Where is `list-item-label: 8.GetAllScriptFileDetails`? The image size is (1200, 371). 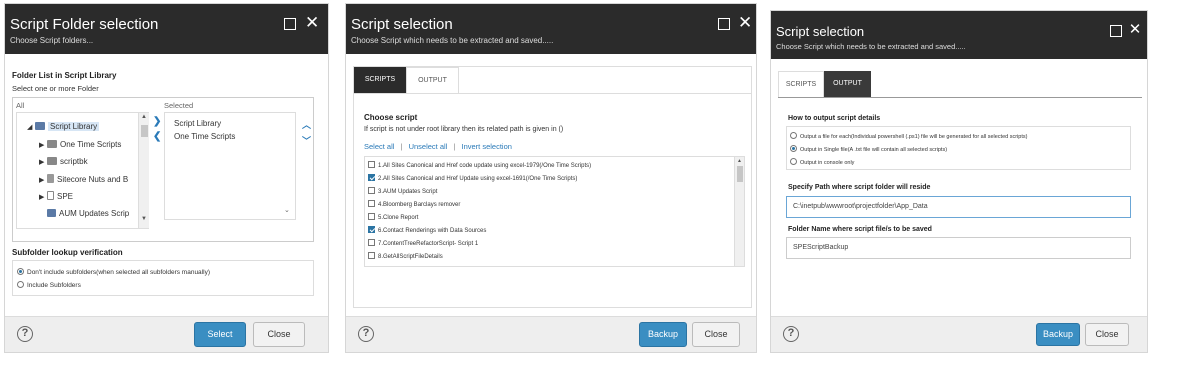 list-item-label: 8.GetAllScriptFileDetails is located at coordinates (410, 257).